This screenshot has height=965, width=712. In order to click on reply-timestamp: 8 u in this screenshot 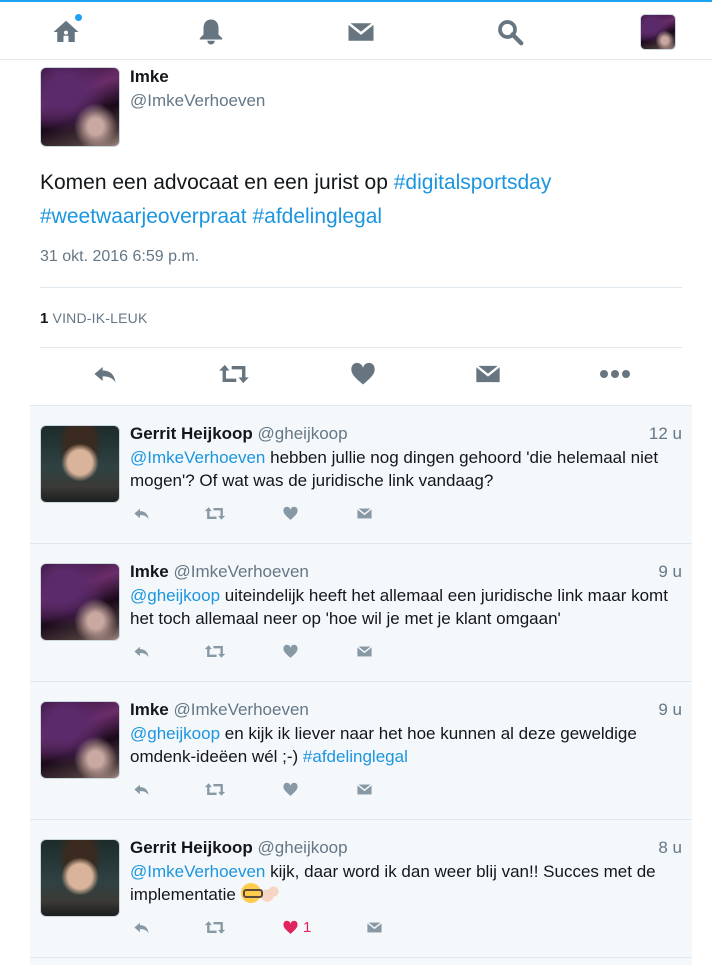, I will do `click(670, 847)`.